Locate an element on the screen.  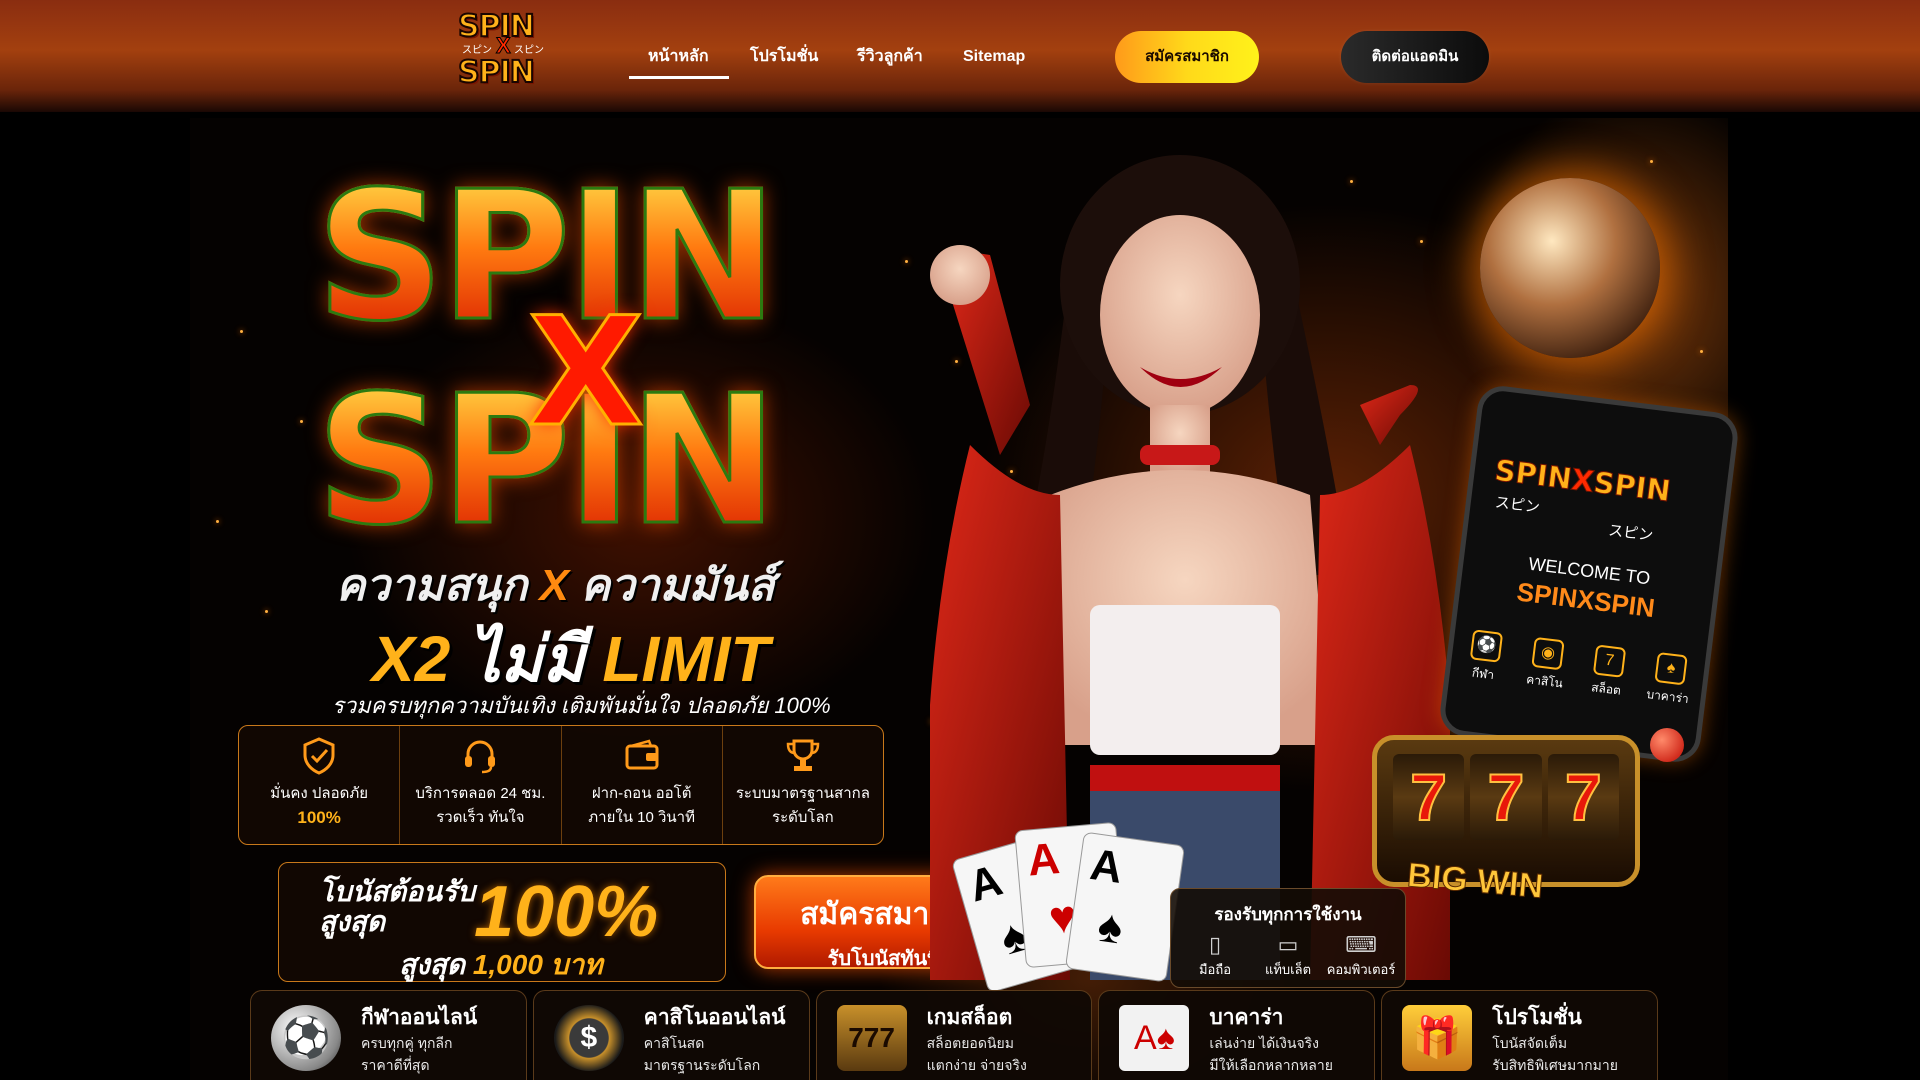
tagline-thrill: ความมันส์ is located at coordinates (677, 585).